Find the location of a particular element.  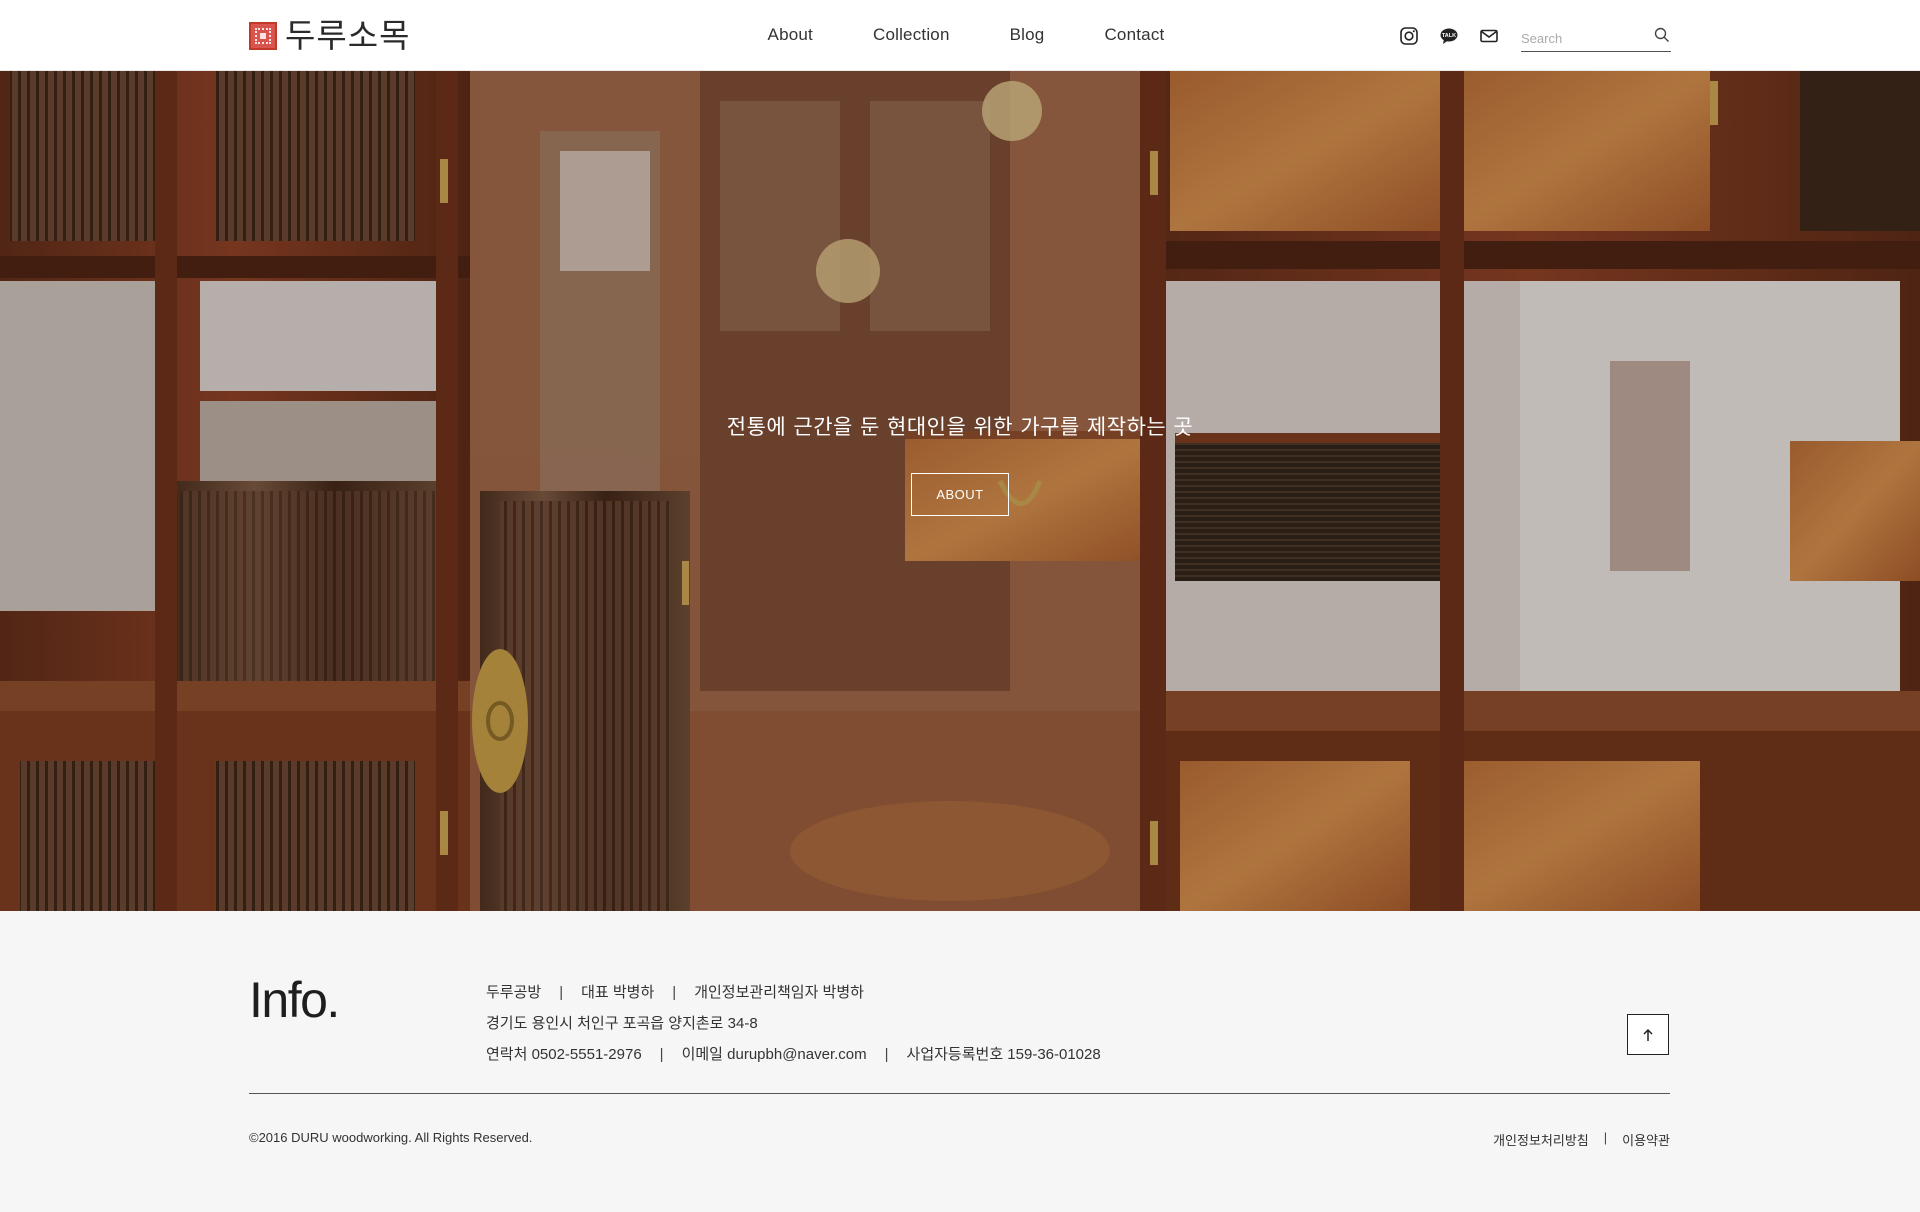

search-box is located at coordinates (1596, 36).